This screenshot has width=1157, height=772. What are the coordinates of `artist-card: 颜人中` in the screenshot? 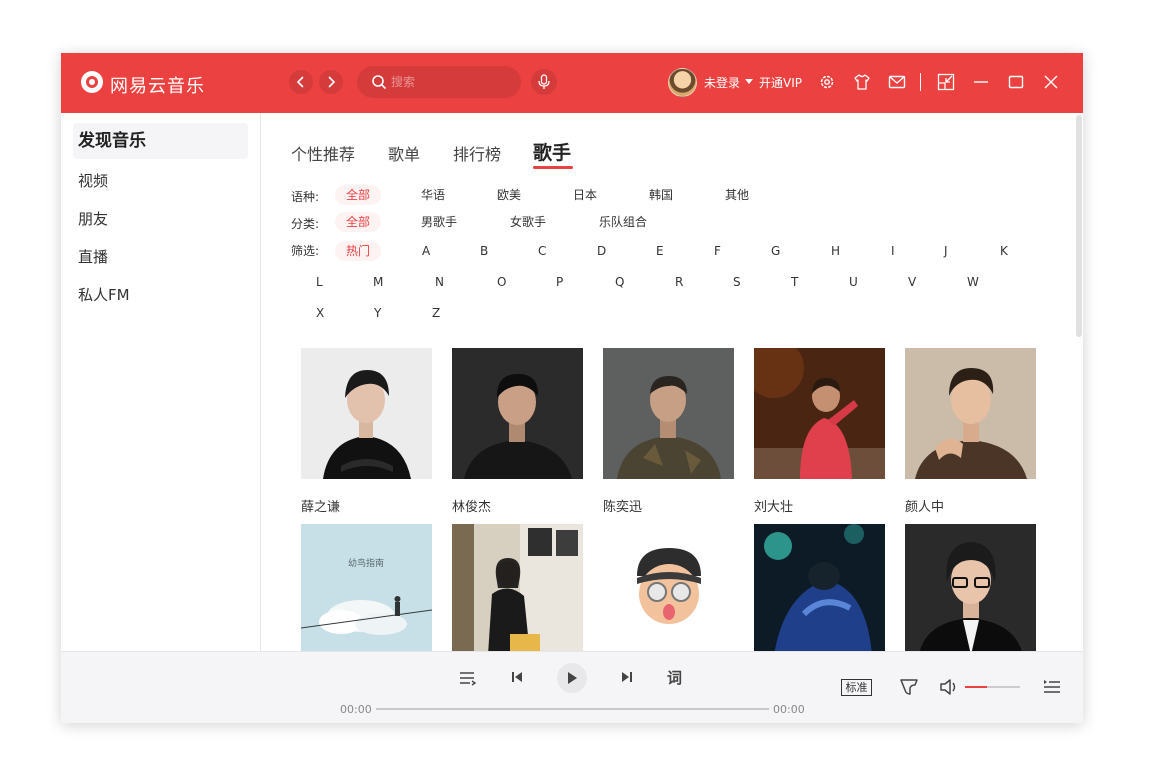 It's located at (970, 431).